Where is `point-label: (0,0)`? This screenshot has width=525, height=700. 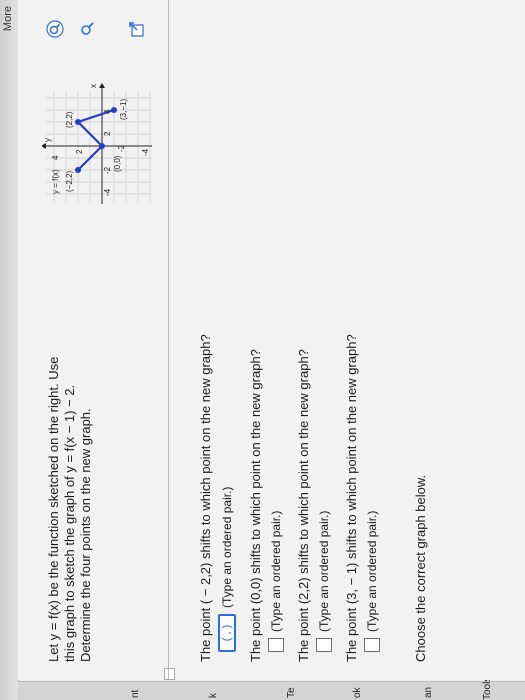 point-label: (0,0) is located at coordinates (117, 163).